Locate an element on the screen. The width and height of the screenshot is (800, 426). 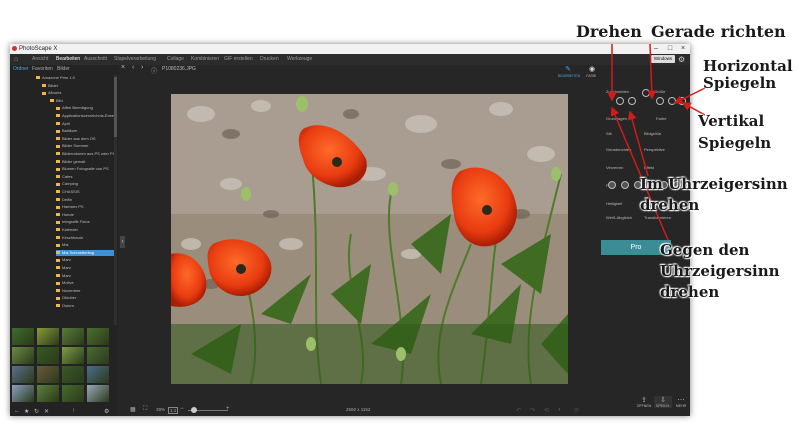
back-icon: ← is located at coordinates (17, 411).